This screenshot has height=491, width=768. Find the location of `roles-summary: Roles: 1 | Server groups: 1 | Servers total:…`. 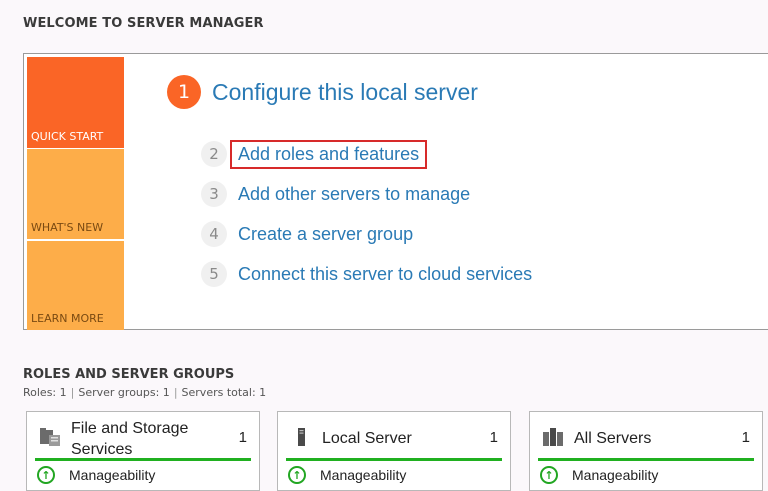

roles-summary: Roles: 1 | Server groups: 1 | Servers total:… is located at coordinates (144, 392).